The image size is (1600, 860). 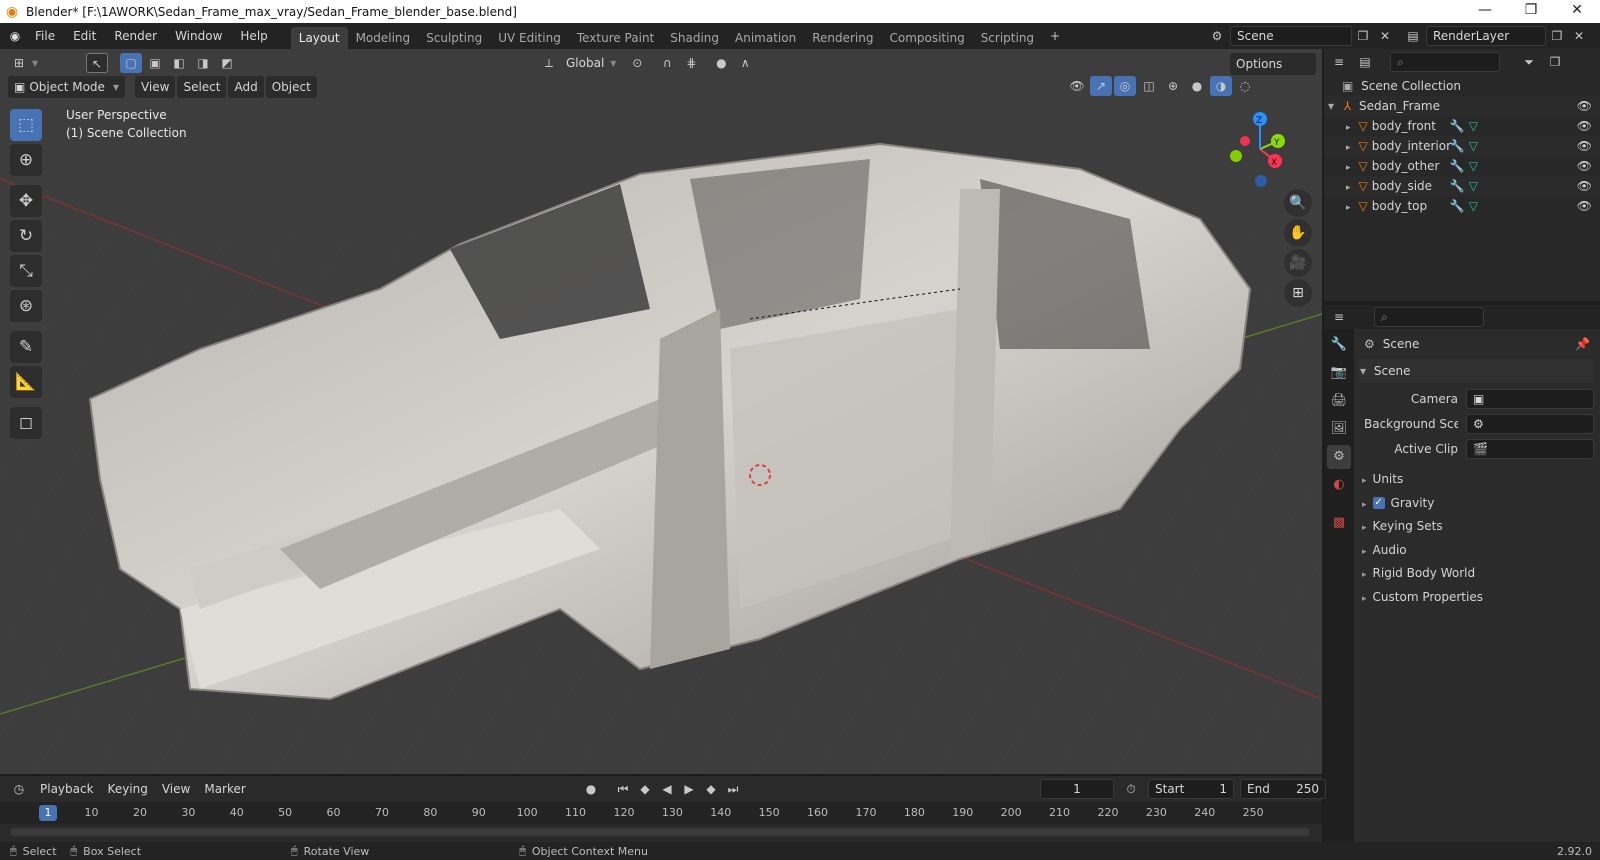 What do you see at coordinates (1408, 166) in the screenshot?
I see `object-label: body_other` at bounding box center [1408, 166].